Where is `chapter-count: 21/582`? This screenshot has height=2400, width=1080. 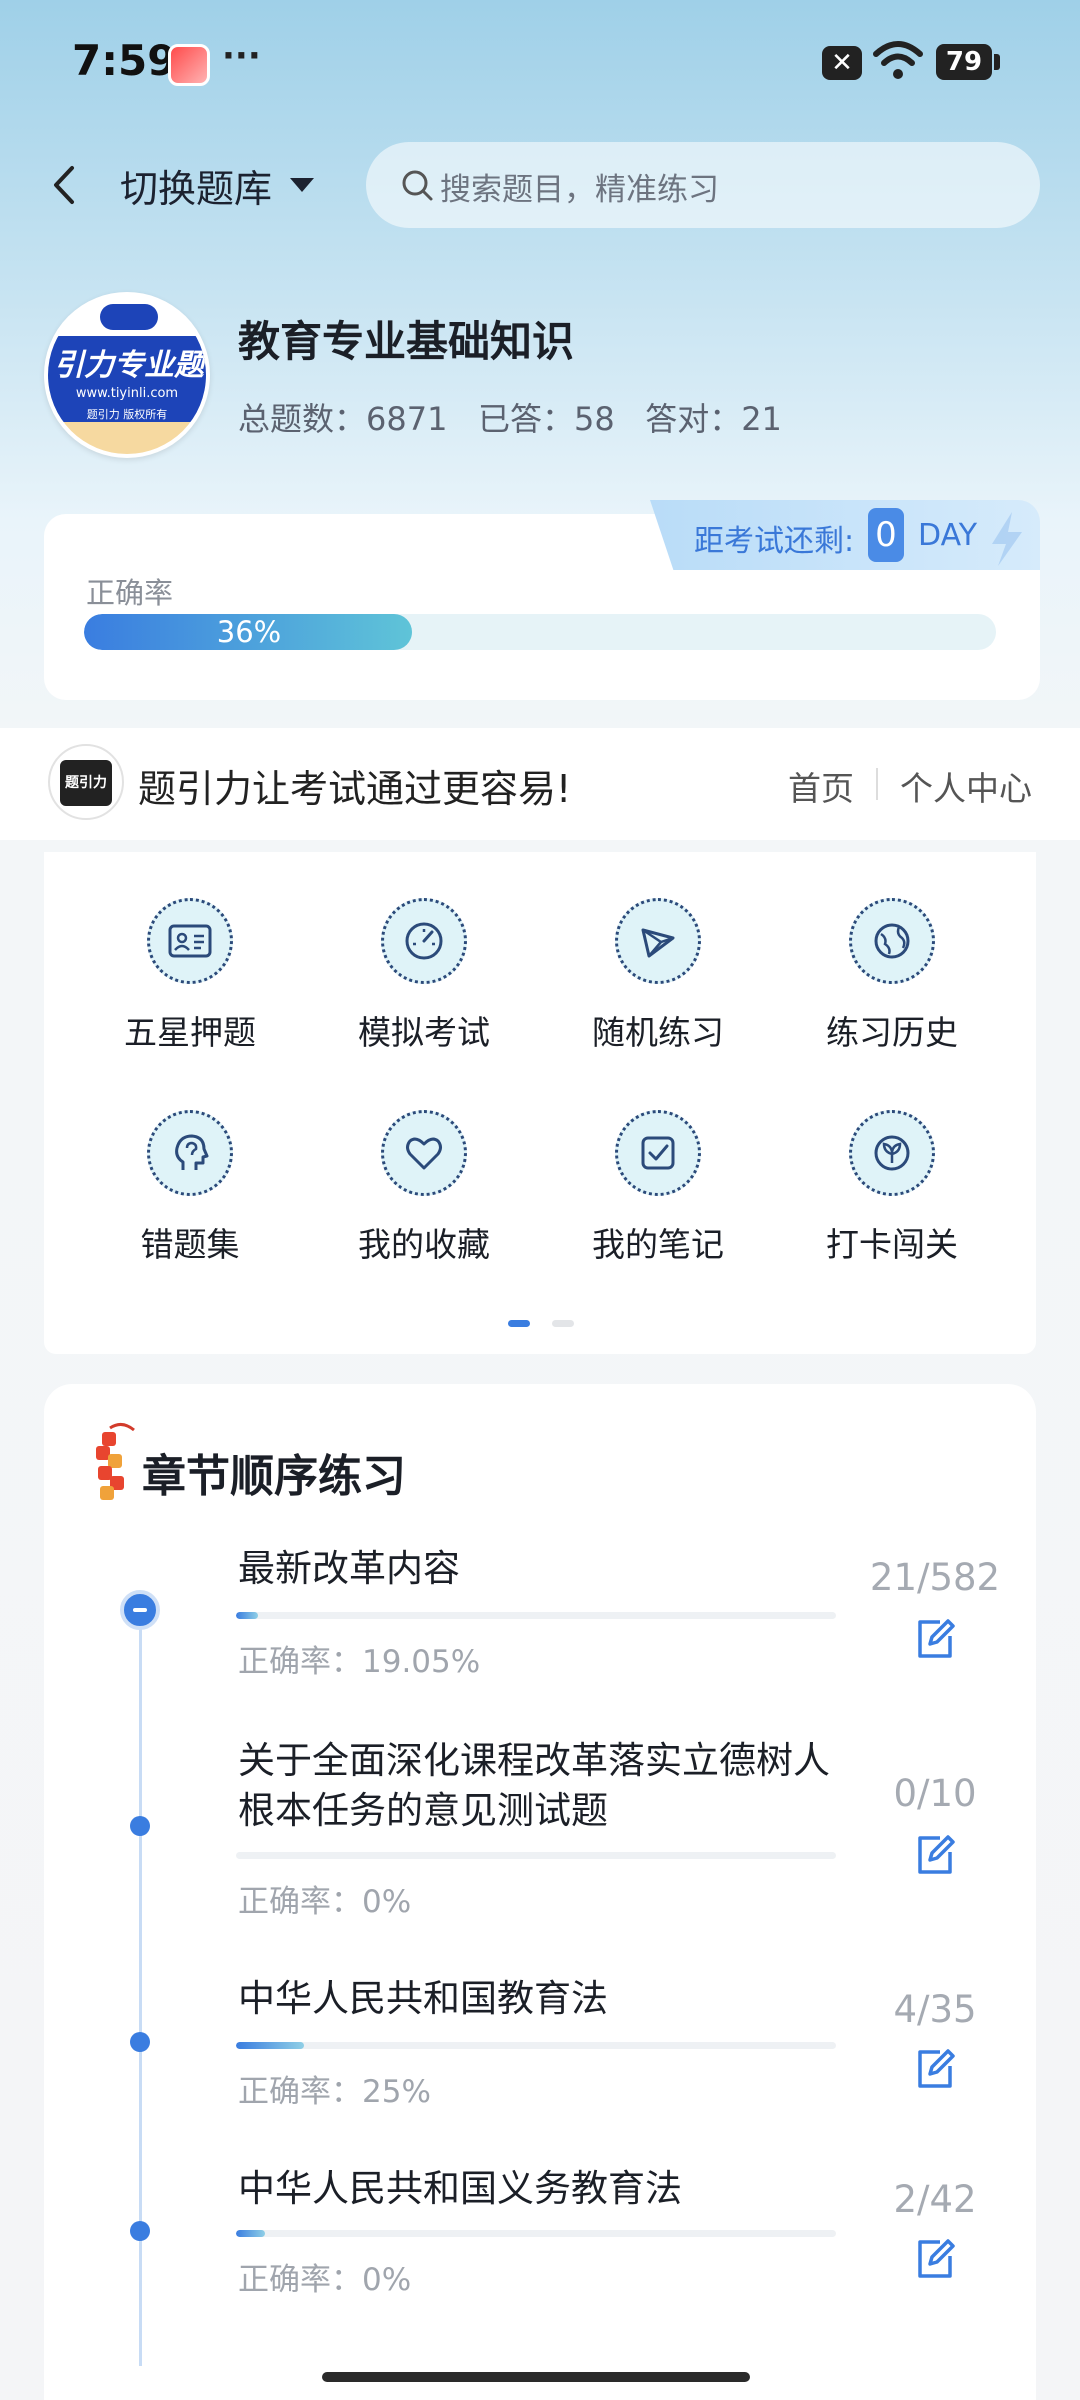
chapter-count: 21/582 is located at coordinates (935, 1577).